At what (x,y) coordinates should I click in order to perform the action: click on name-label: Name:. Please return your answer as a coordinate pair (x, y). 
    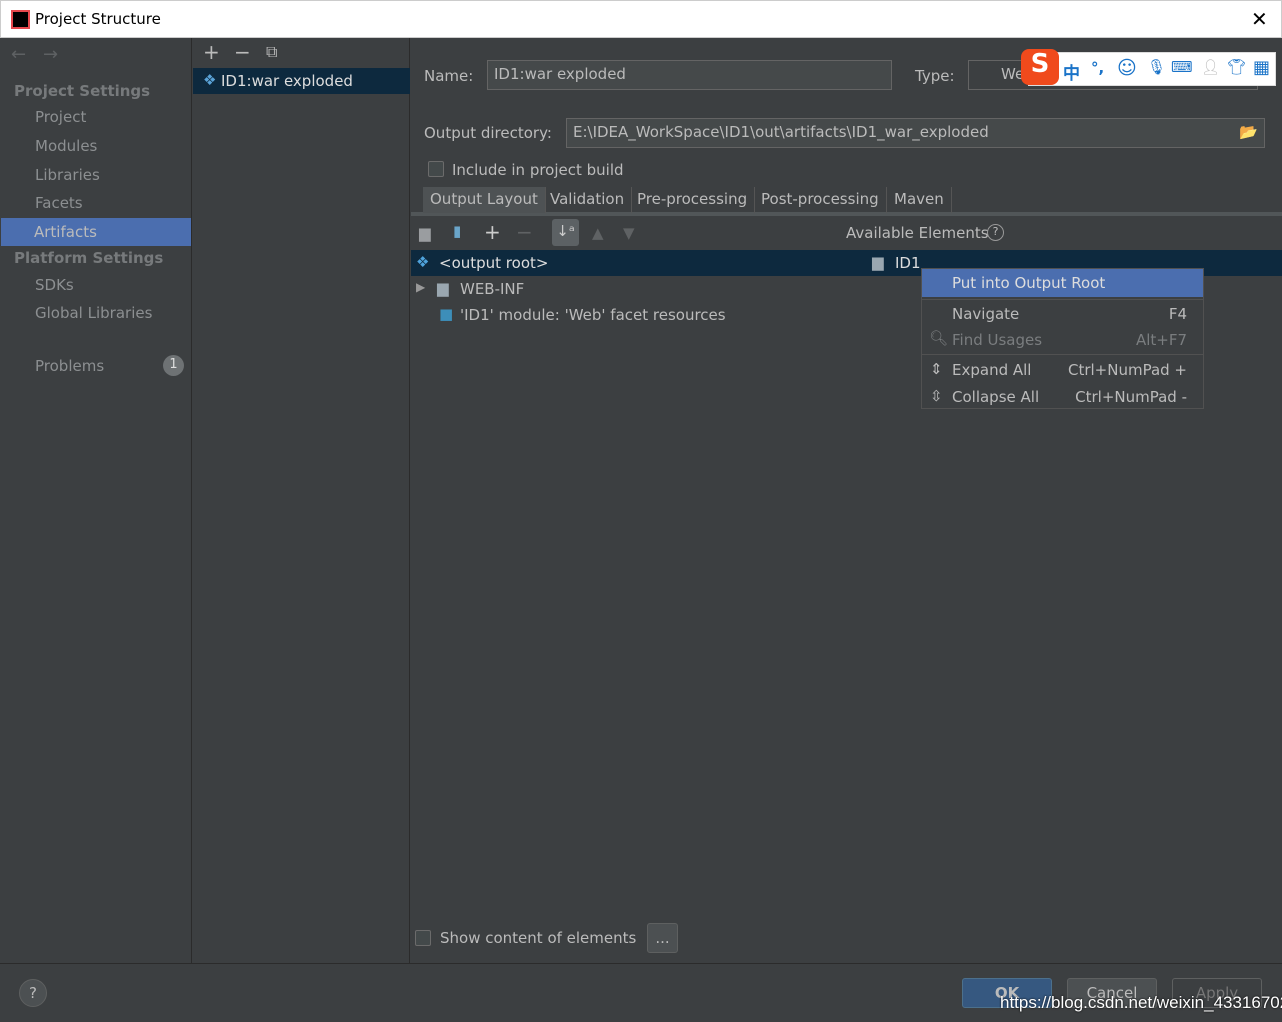
    Looking at the image, I should click on (449, 76).